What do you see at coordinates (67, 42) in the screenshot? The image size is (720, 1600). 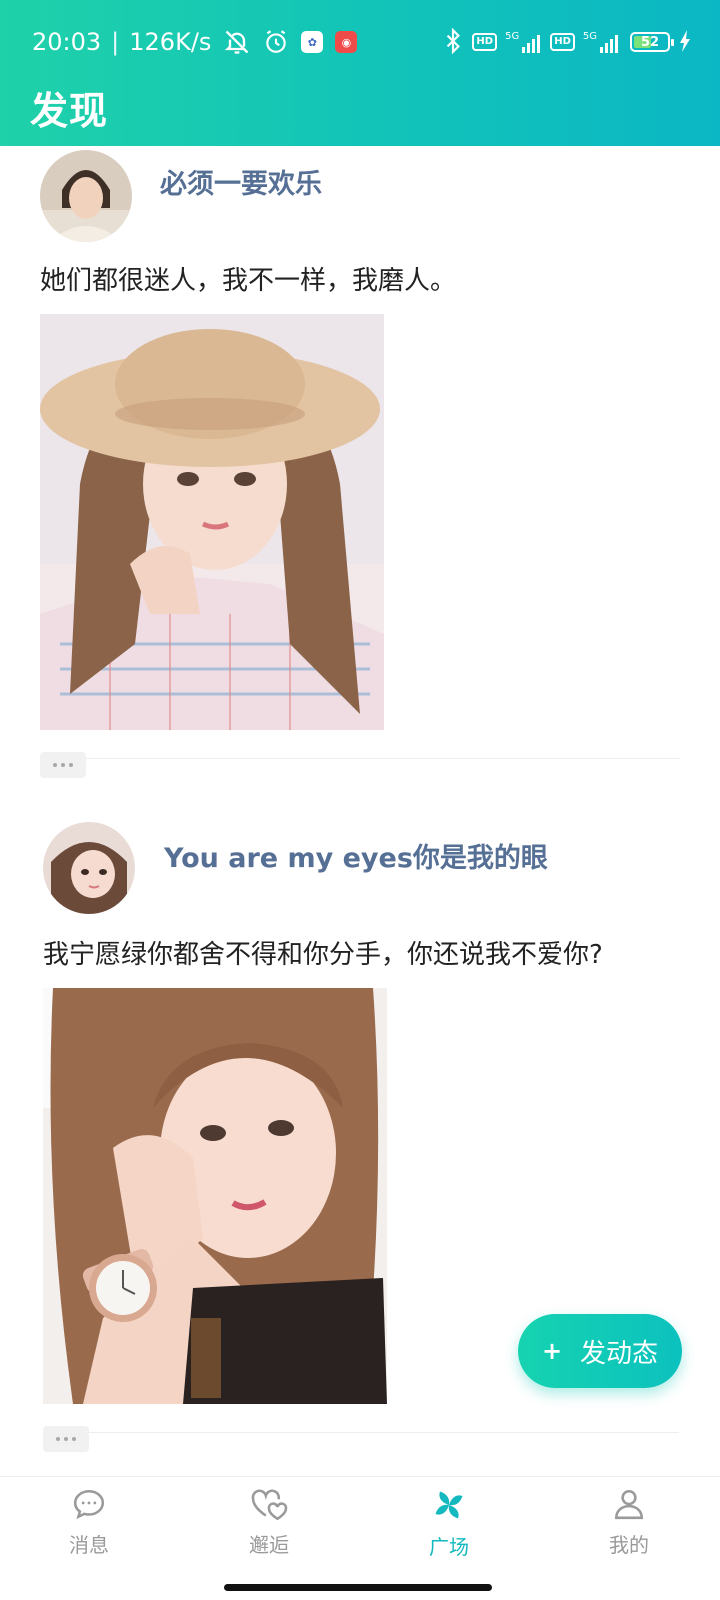 I see `status-time: 20:03` at bounding box center [67, 42].